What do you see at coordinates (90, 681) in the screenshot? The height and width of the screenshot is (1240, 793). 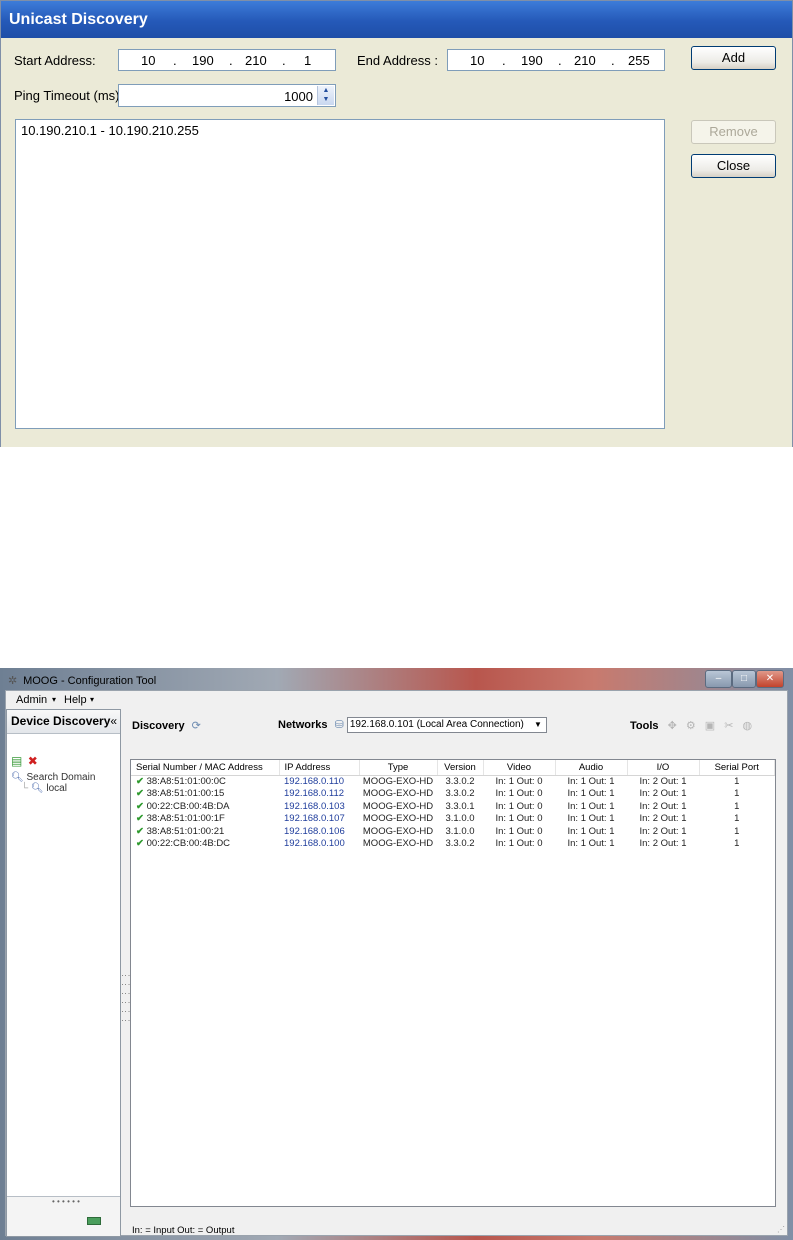 I see `window-title-text: MOOG - Configuration Tool` at bounding box center [90, 681].